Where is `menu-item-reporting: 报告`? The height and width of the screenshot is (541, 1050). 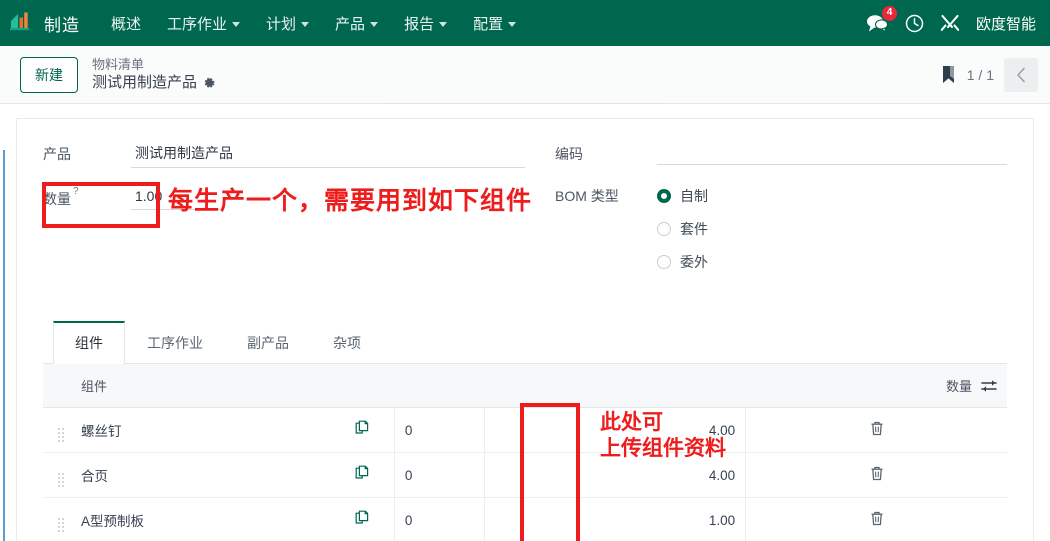
menu-item-reporting: 报告 is located at coordinates (425, 23).